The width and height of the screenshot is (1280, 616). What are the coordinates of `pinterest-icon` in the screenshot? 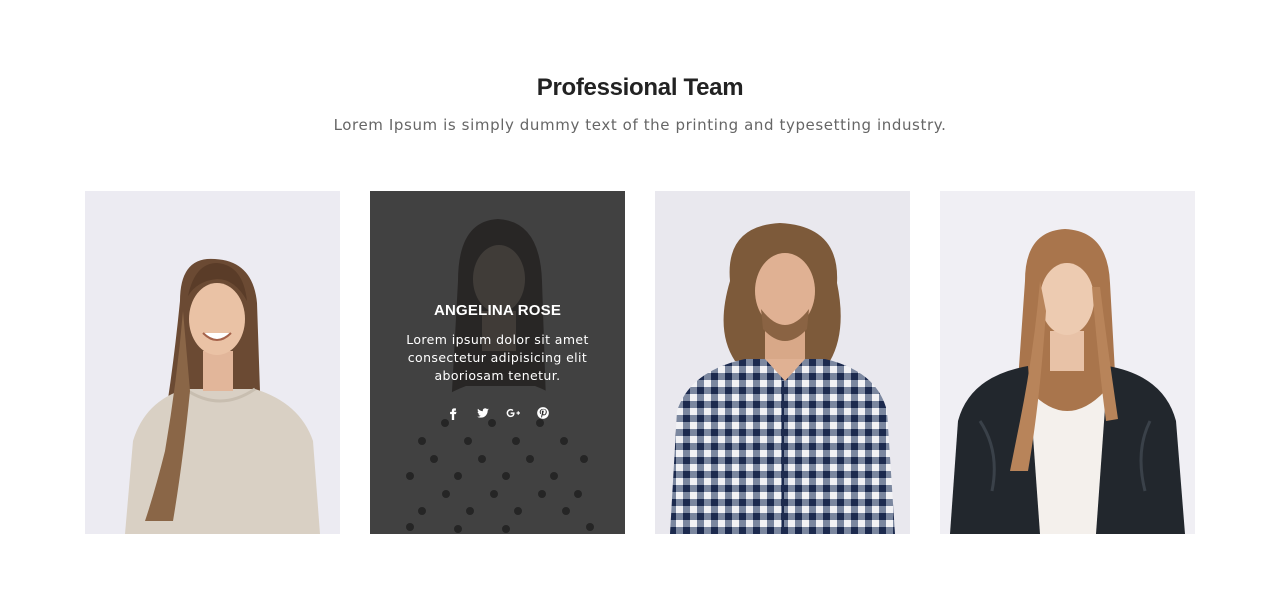 It's located at (543, 413).